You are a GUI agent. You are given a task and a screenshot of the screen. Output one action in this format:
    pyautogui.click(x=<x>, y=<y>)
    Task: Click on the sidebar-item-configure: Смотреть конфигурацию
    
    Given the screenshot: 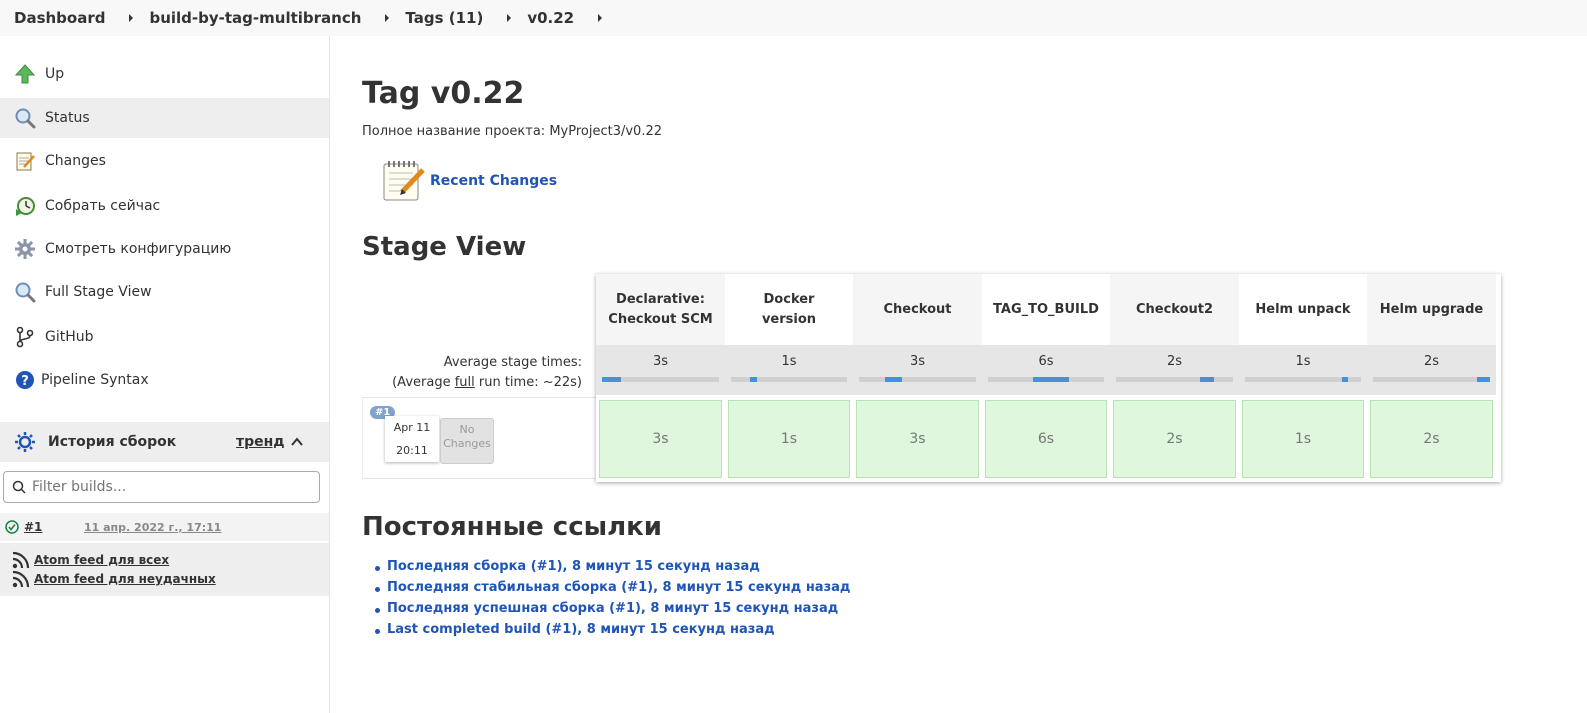 What is the action you would take?
    pyautogui.click(x=164, y=249)
    